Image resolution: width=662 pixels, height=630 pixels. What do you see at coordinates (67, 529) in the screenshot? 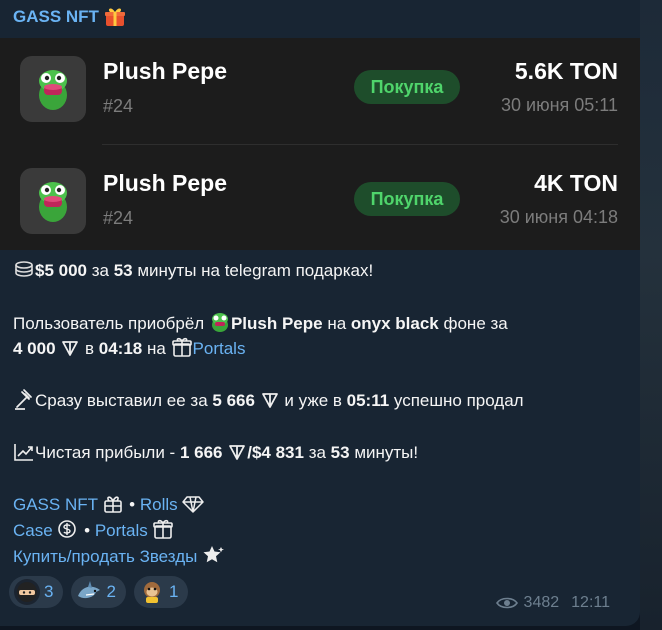
I see `dollar-coin-icon` at bounding box center [67, 529].